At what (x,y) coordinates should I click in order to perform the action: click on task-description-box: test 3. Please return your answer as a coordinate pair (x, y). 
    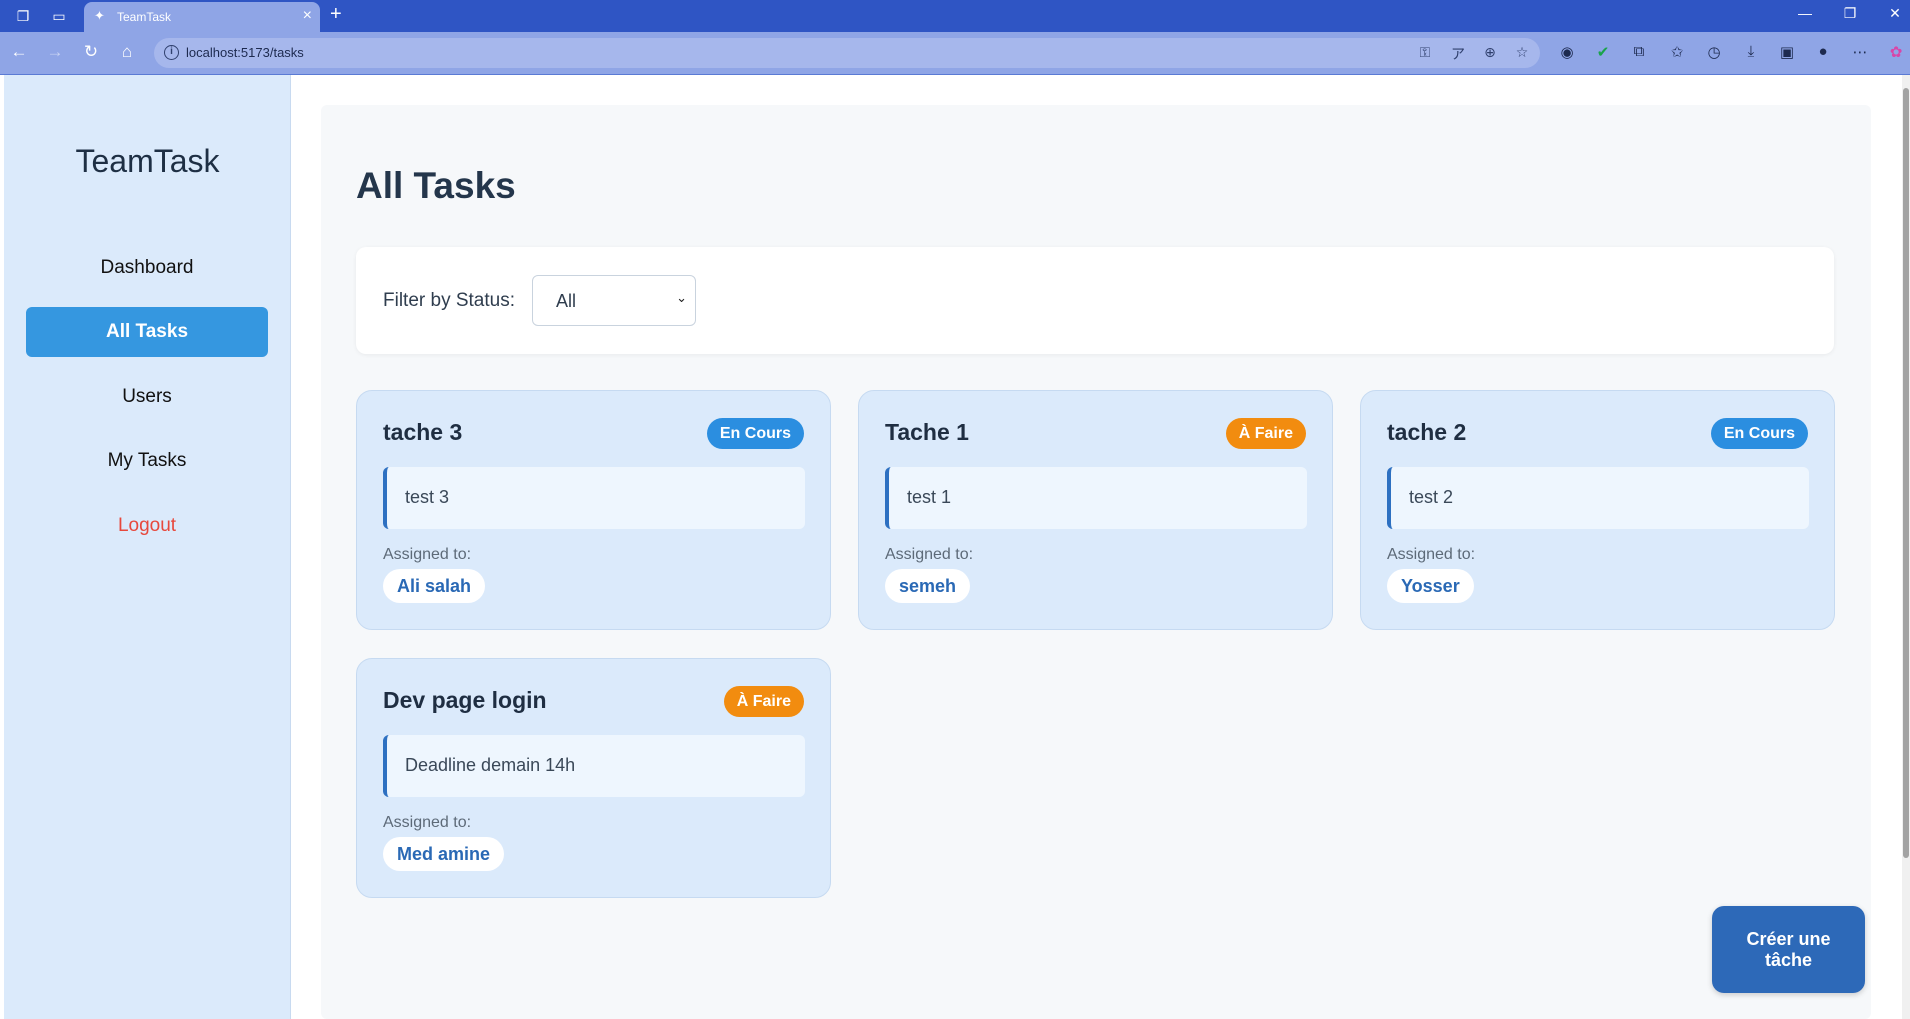
    Looking at the image, I should click on (594, 498).